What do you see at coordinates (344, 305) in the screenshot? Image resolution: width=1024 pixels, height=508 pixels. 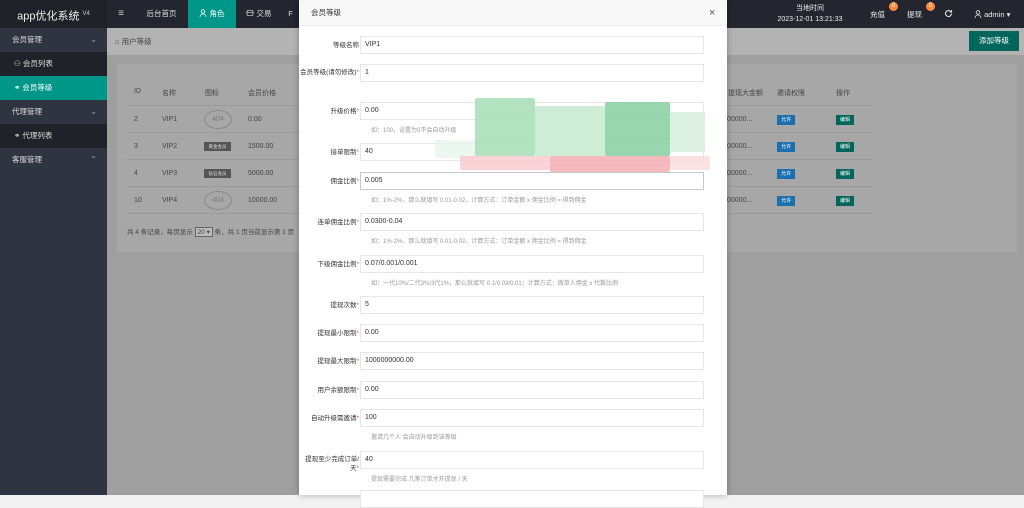 I see `field-label: 提现次数*` at bounding box center [344, 305].